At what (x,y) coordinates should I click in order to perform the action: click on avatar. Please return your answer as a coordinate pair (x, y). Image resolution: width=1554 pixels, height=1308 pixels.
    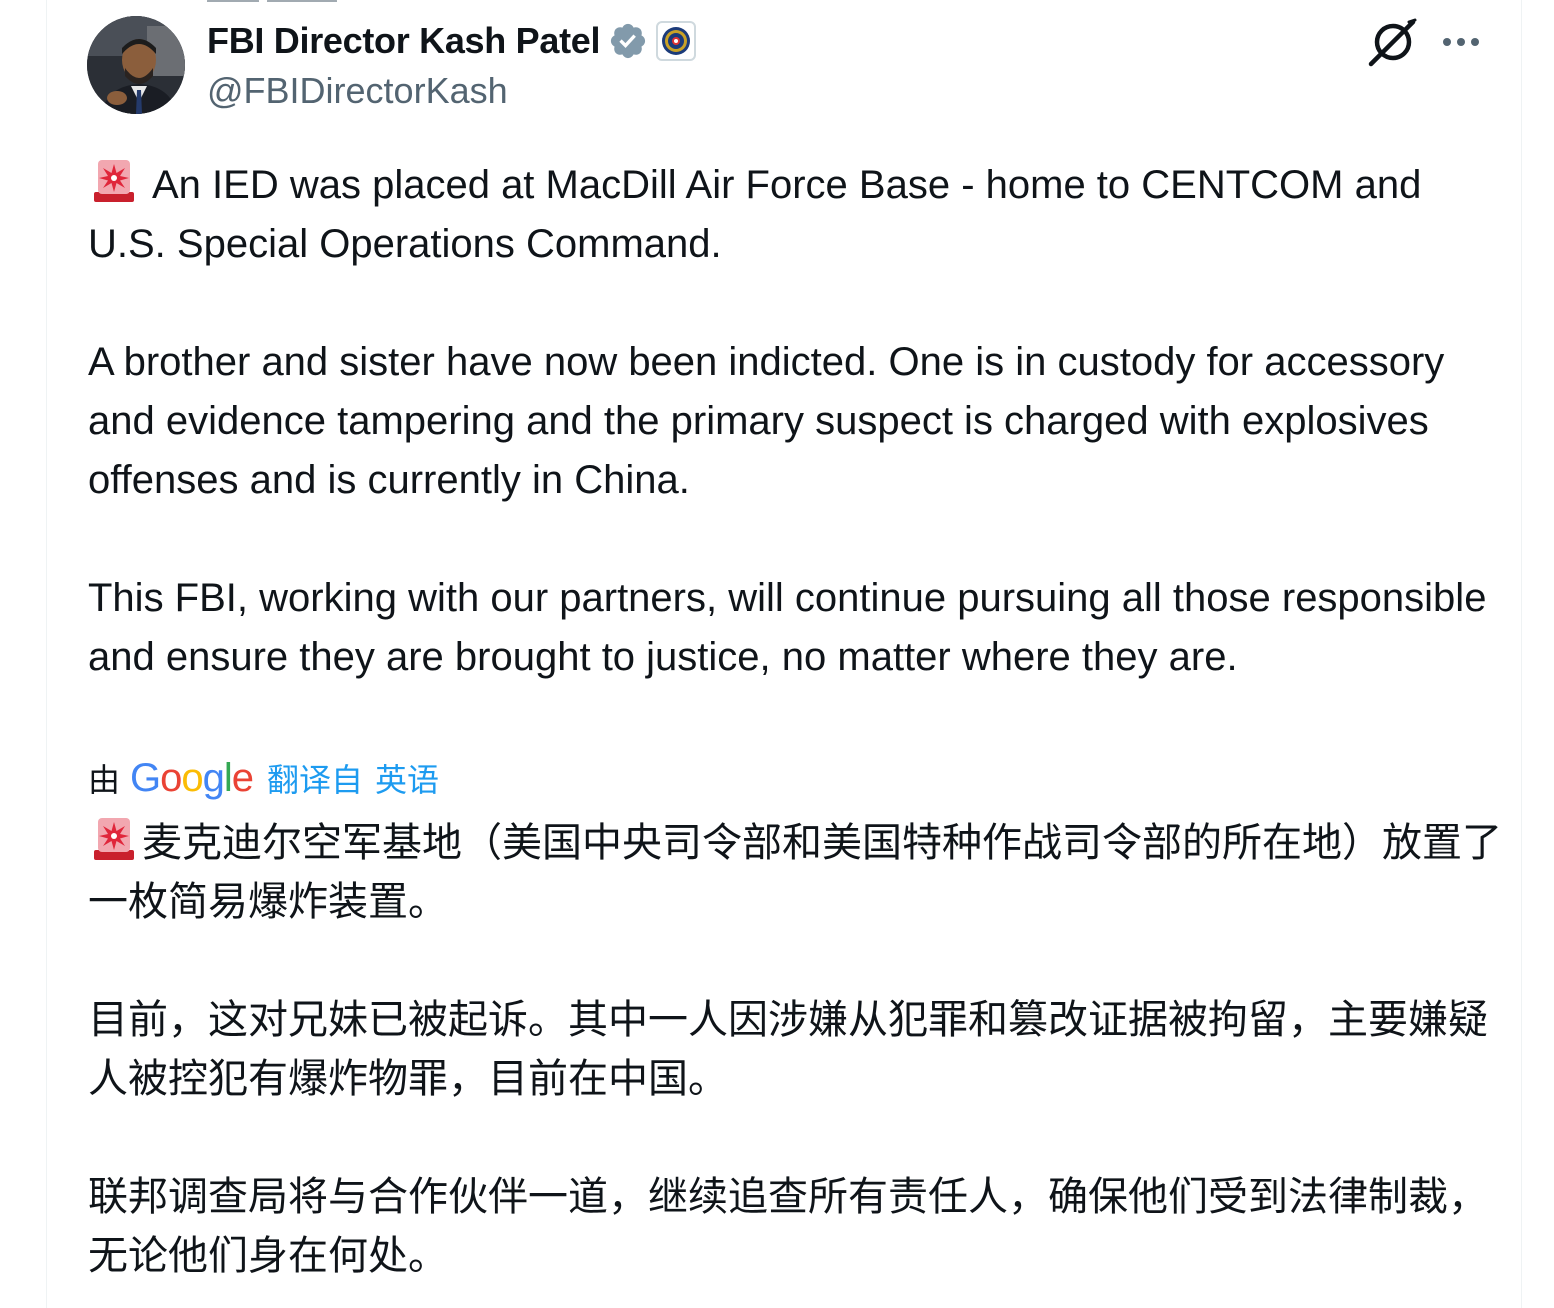
    Looking at the image, I should click on (136, 65).